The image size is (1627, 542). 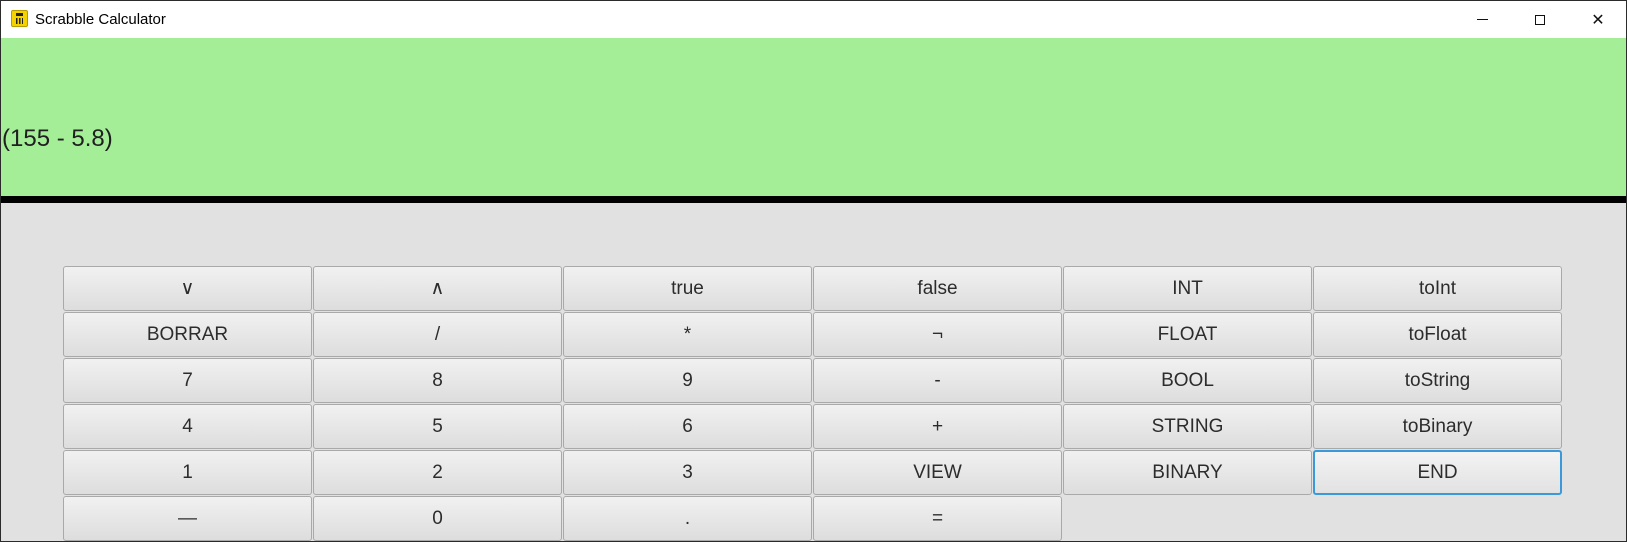 I want to click on title-bar: Scrabble Calculator ✕, so click(x=813, y=19).